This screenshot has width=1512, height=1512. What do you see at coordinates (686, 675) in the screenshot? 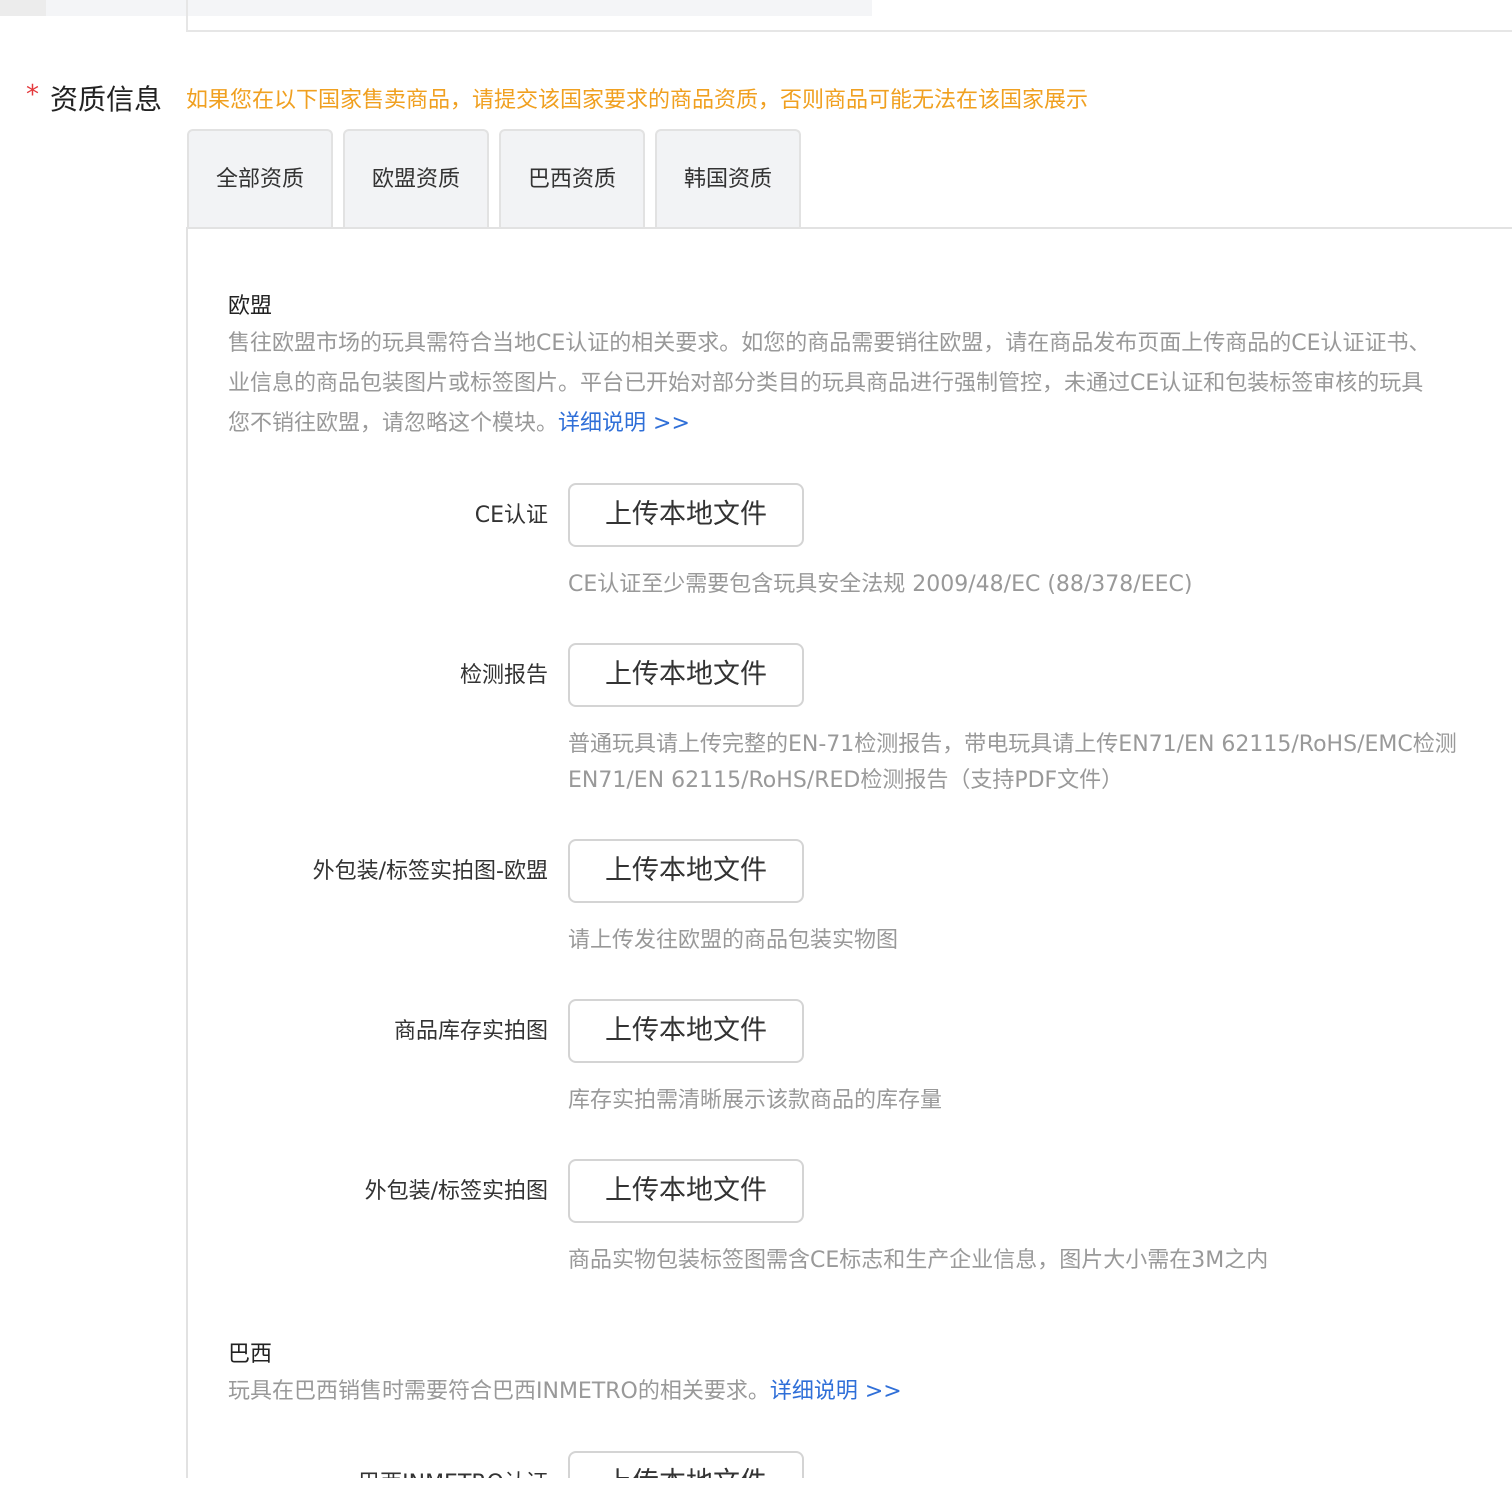
I see `test-report-upload-button: 上传本地文件` at bounding box center [686, 675].